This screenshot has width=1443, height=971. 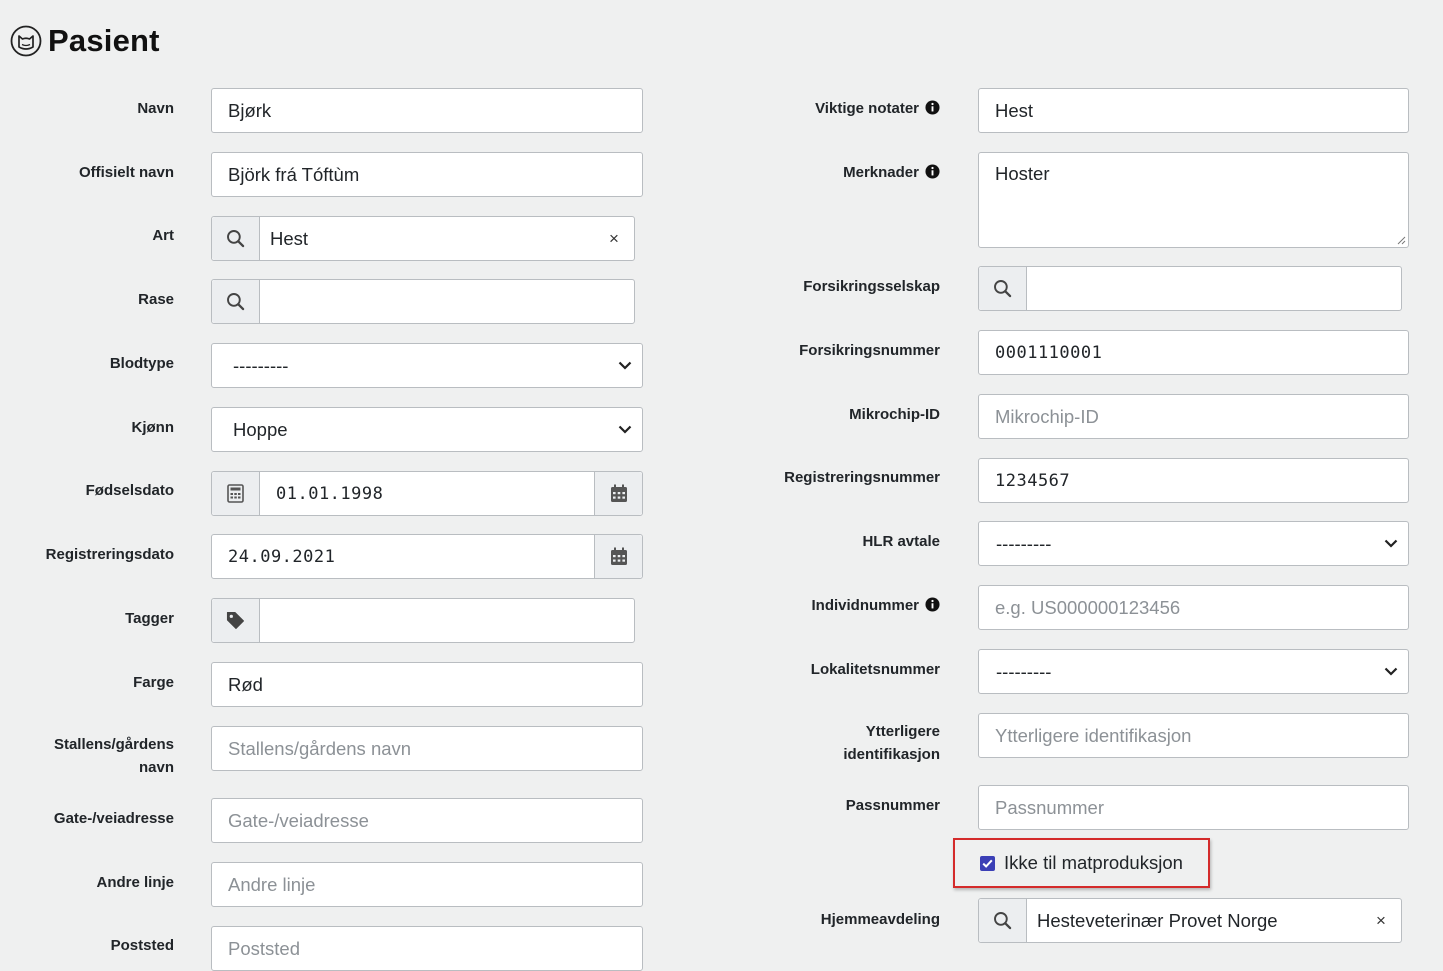 What do you see at coordinates (113, 756) in the screenshot?
I see `label-stallens-navn: Stallens/gårdens navn` at bounding box center [113, 756].